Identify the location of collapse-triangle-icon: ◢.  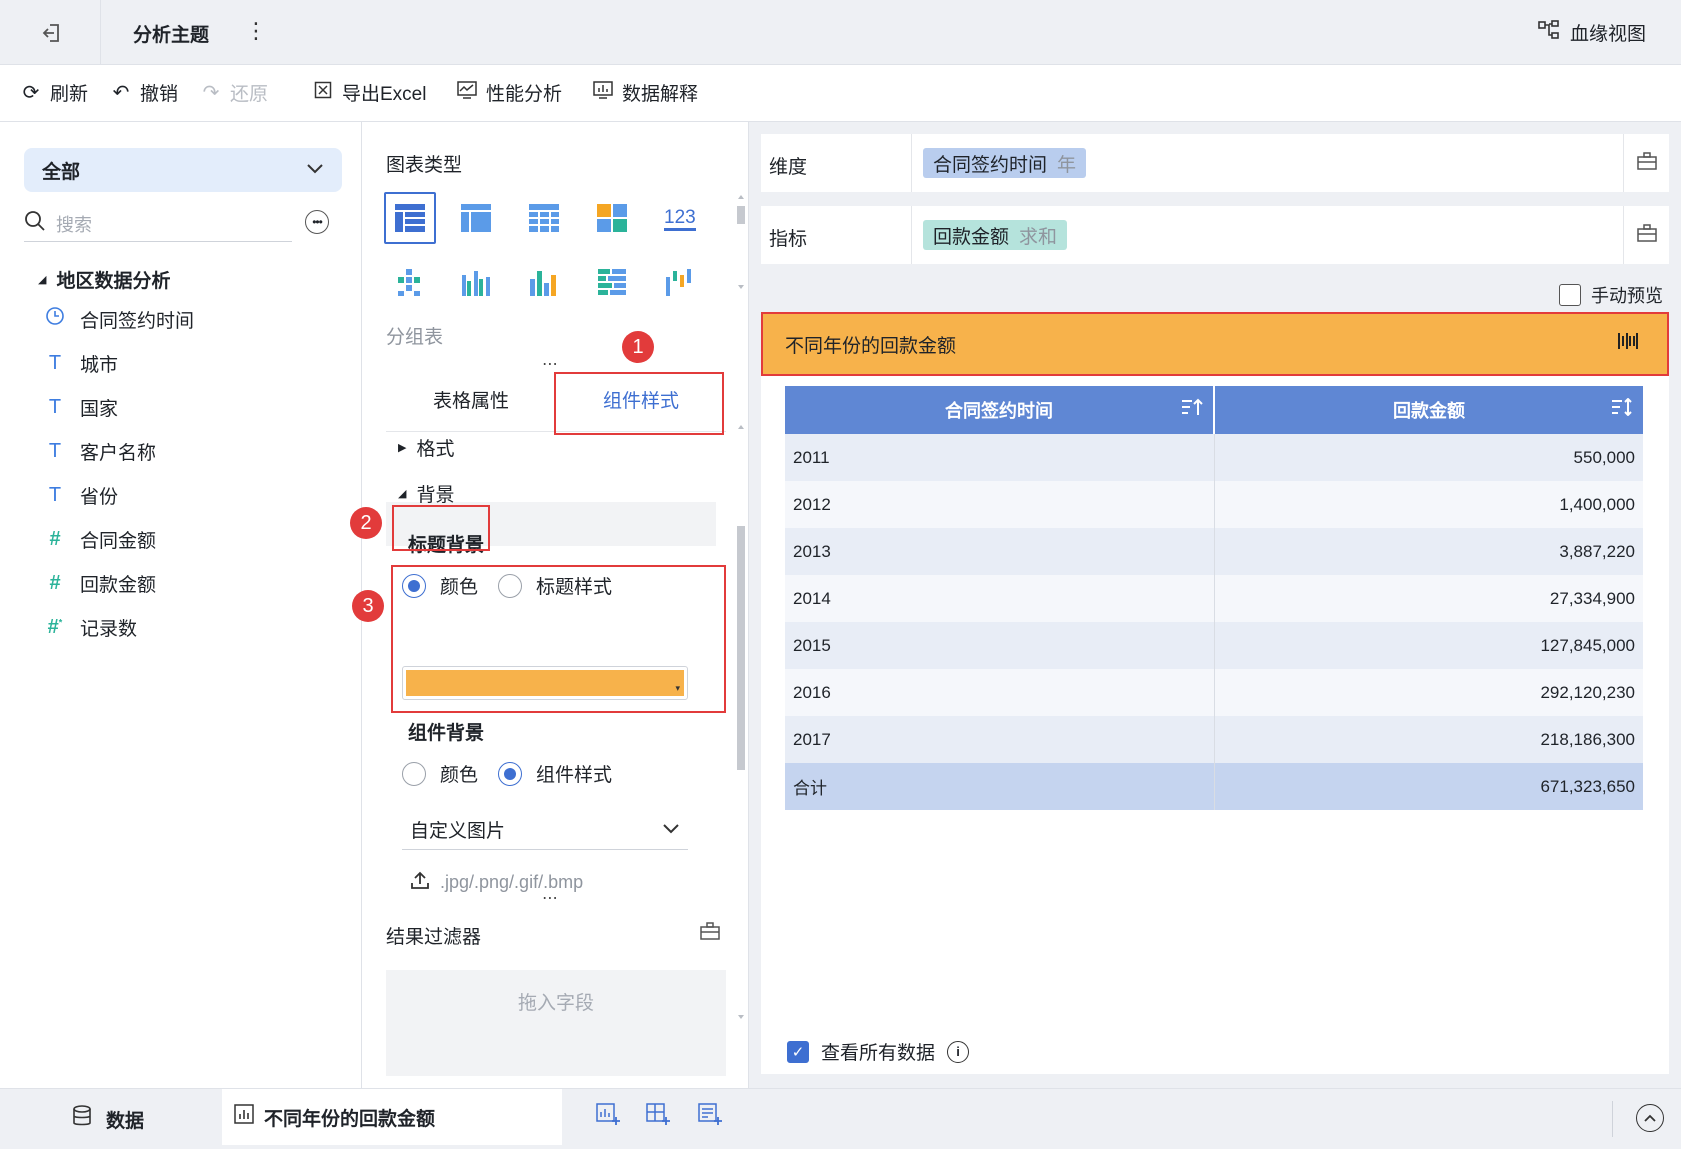
(42, 280).